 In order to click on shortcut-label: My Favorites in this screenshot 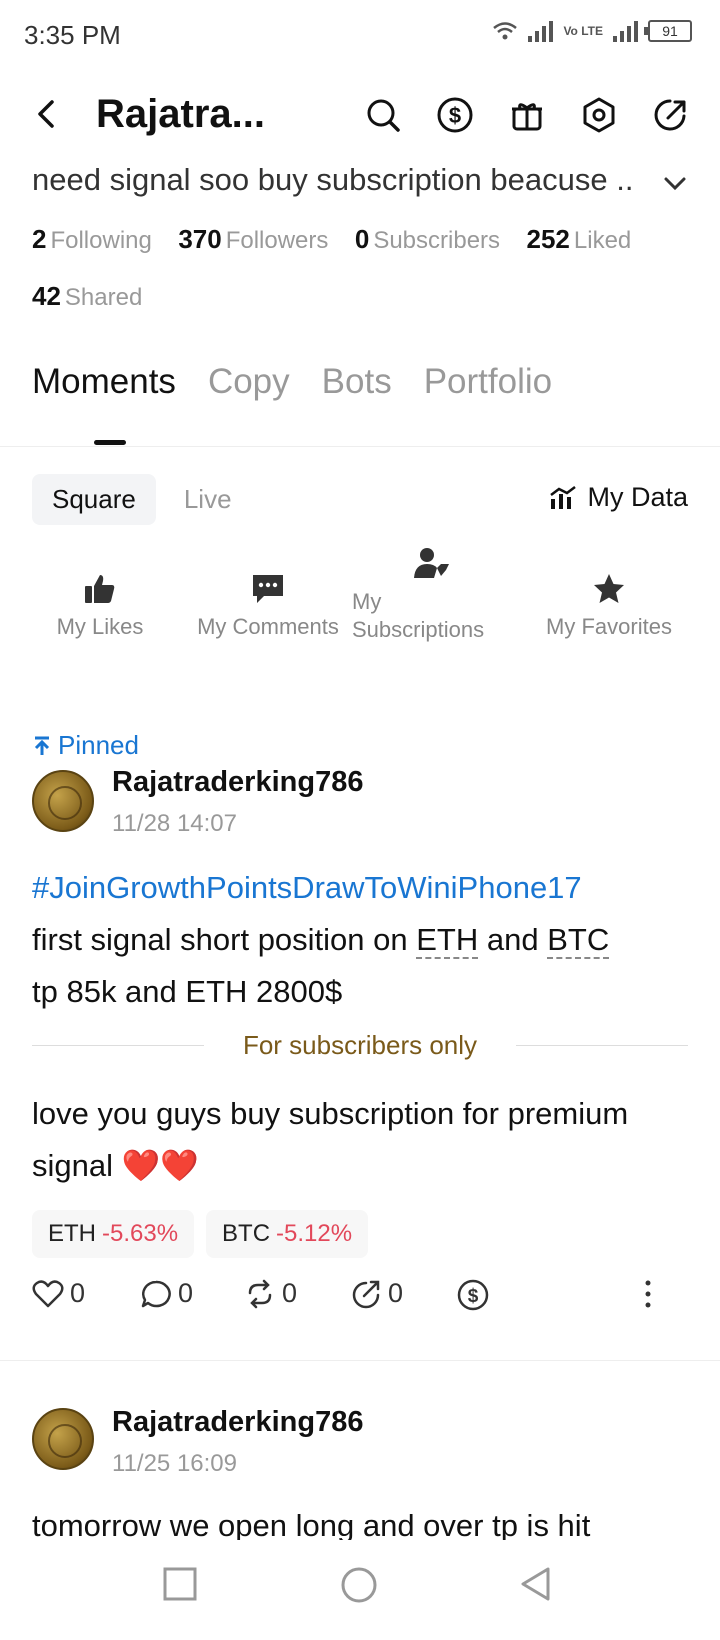, I will do `click(609, 626)`.